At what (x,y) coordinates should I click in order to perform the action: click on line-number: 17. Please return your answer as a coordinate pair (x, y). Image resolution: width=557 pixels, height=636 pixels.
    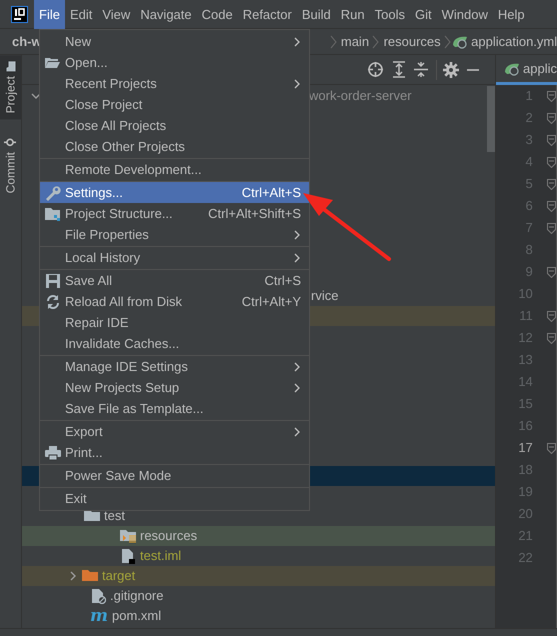
    Looking at the image, I should click on (525, 448).